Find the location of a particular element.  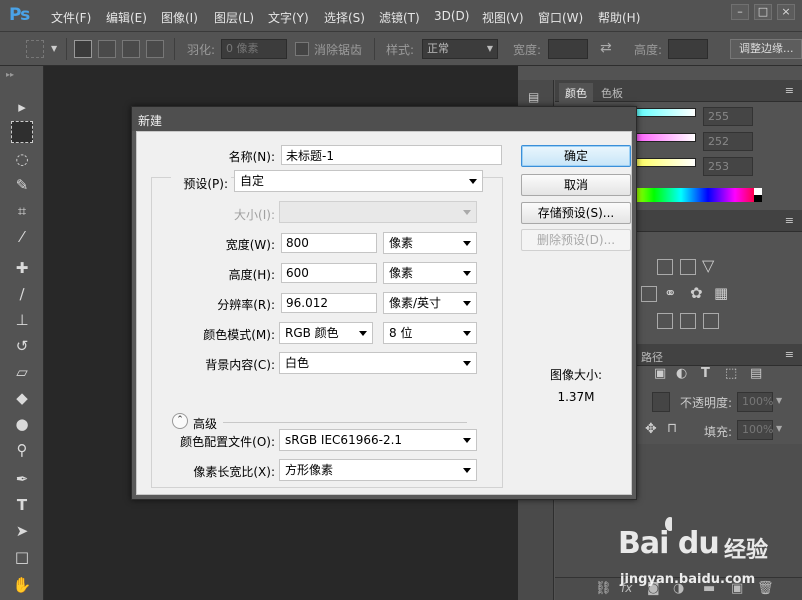

selective-color-icon is located at coordinates (711, 321).